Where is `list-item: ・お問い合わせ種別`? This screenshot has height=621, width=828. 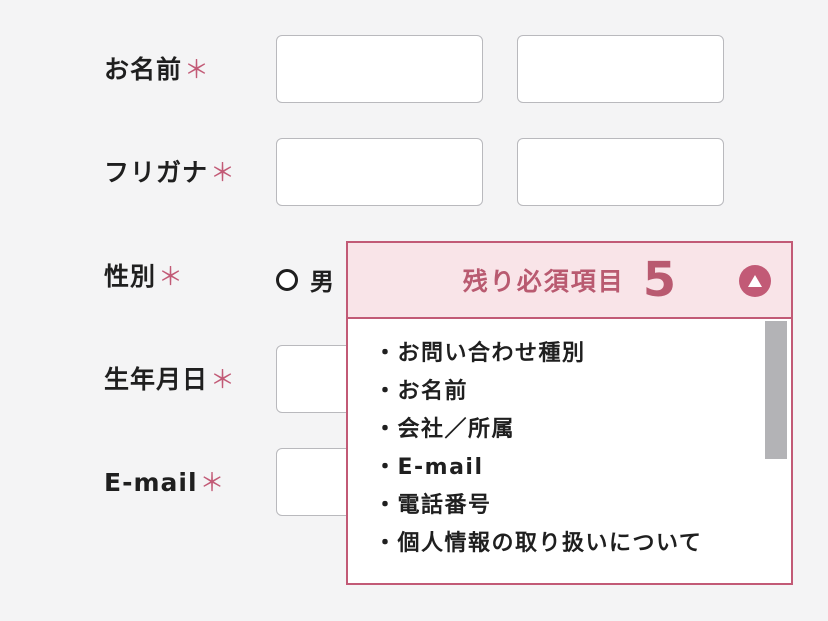
list-item: ・お問い合わせ種別 is located at coordinates (538, 354).